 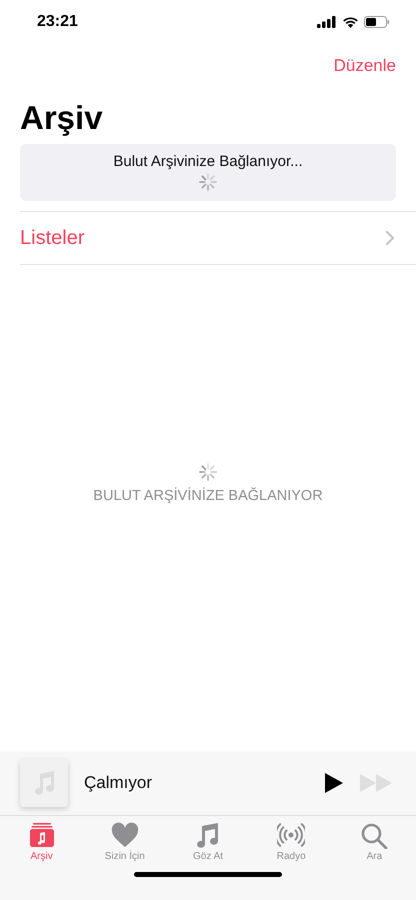 What do you see at coordinates (377, 22) in the screenshot?
I see `battery-icon` at bounding box center [377, 22].